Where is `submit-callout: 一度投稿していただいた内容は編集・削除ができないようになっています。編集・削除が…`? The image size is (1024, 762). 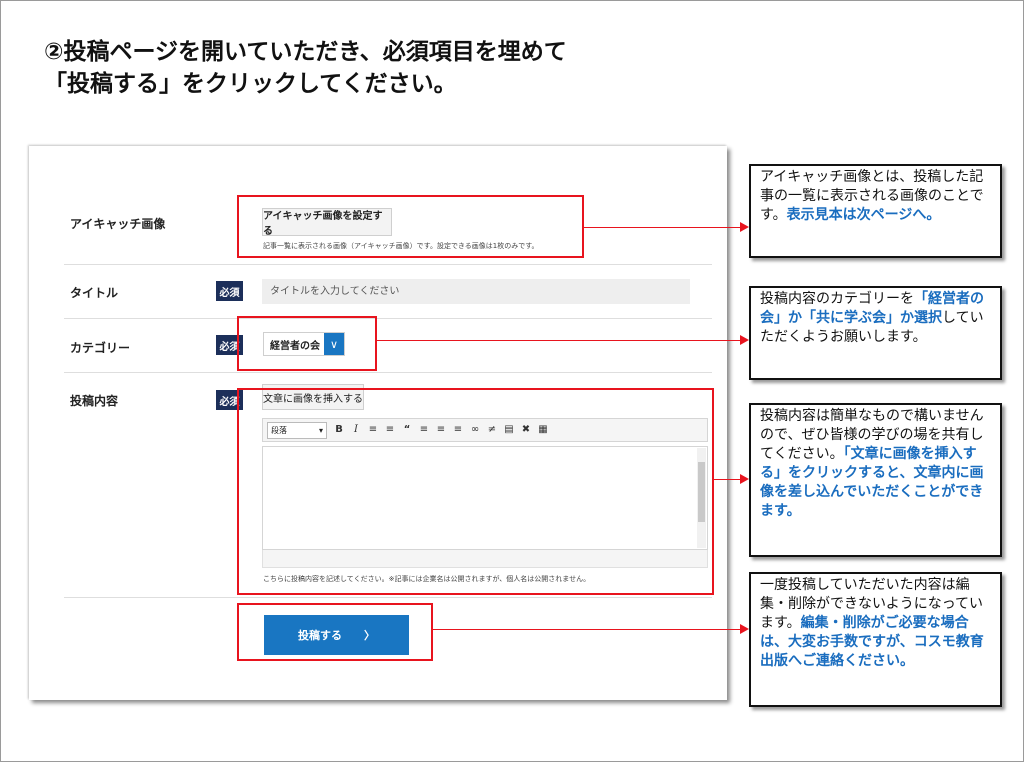
submit-callout: 一度投稿していただいた内容は編集・削除ができないようになっています。編集・削除が… is located at coordinates (875, 639).